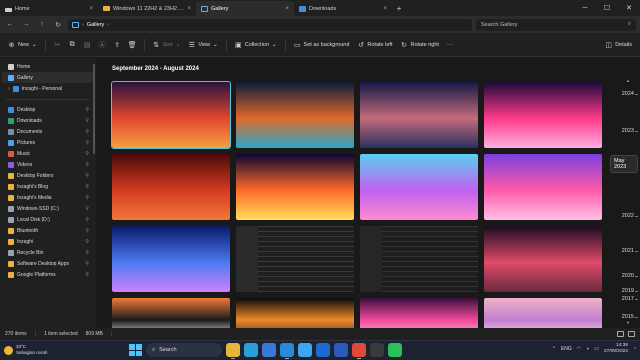  I want to click on collection-button: ▣ Collection ⌄, so click(256, 45).